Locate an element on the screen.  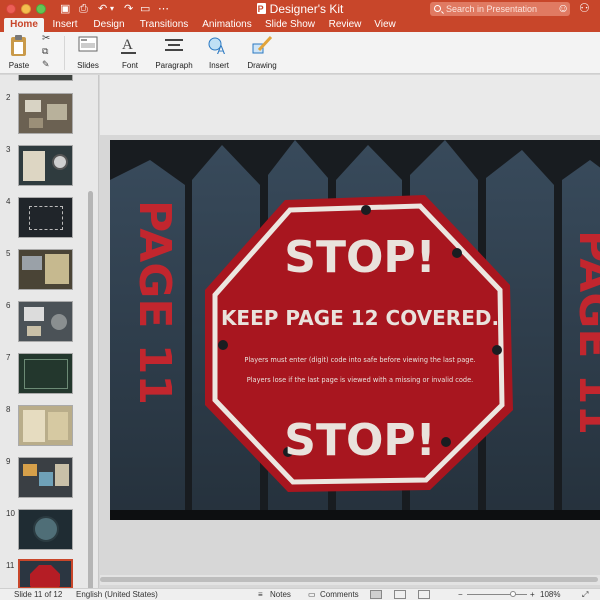
maximize-window-button is located at coordinates (41, 9).